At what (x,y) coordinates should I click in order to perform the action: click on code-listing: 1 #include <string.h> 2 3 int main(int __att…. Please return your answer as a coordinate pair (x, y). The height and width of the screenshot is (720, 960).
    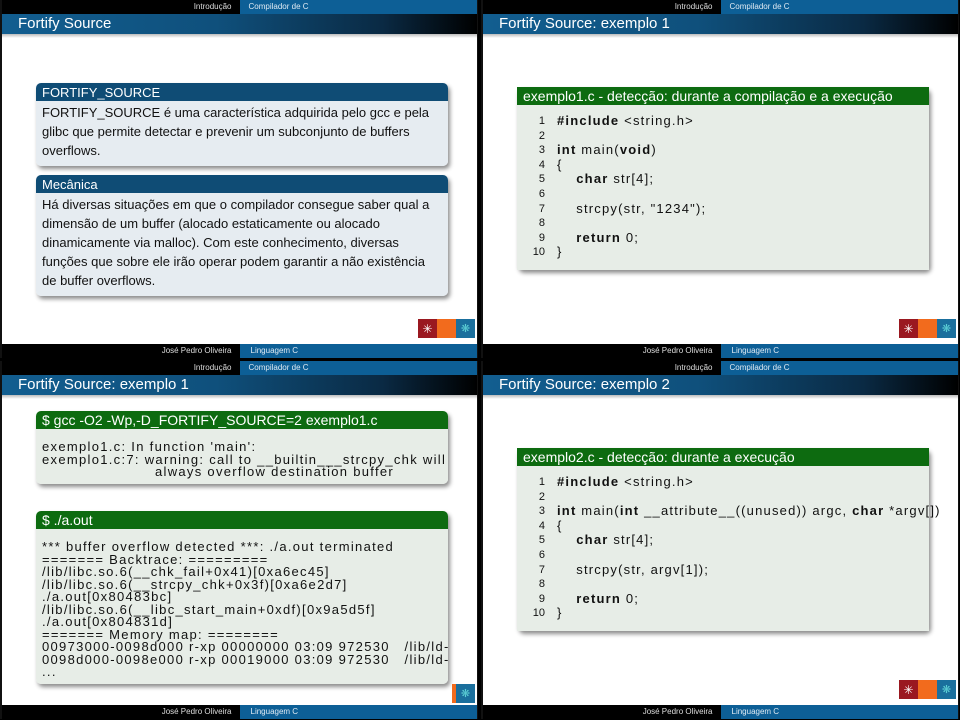
    Looking at the image, I should click on (728, 548).